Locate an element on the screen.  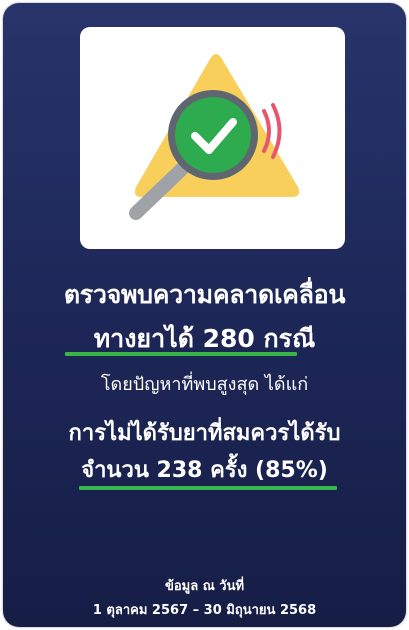
subtitle: โดยปัญหาที่พบสูงสุด ได้แก่ is located at coordinates (204, 384).